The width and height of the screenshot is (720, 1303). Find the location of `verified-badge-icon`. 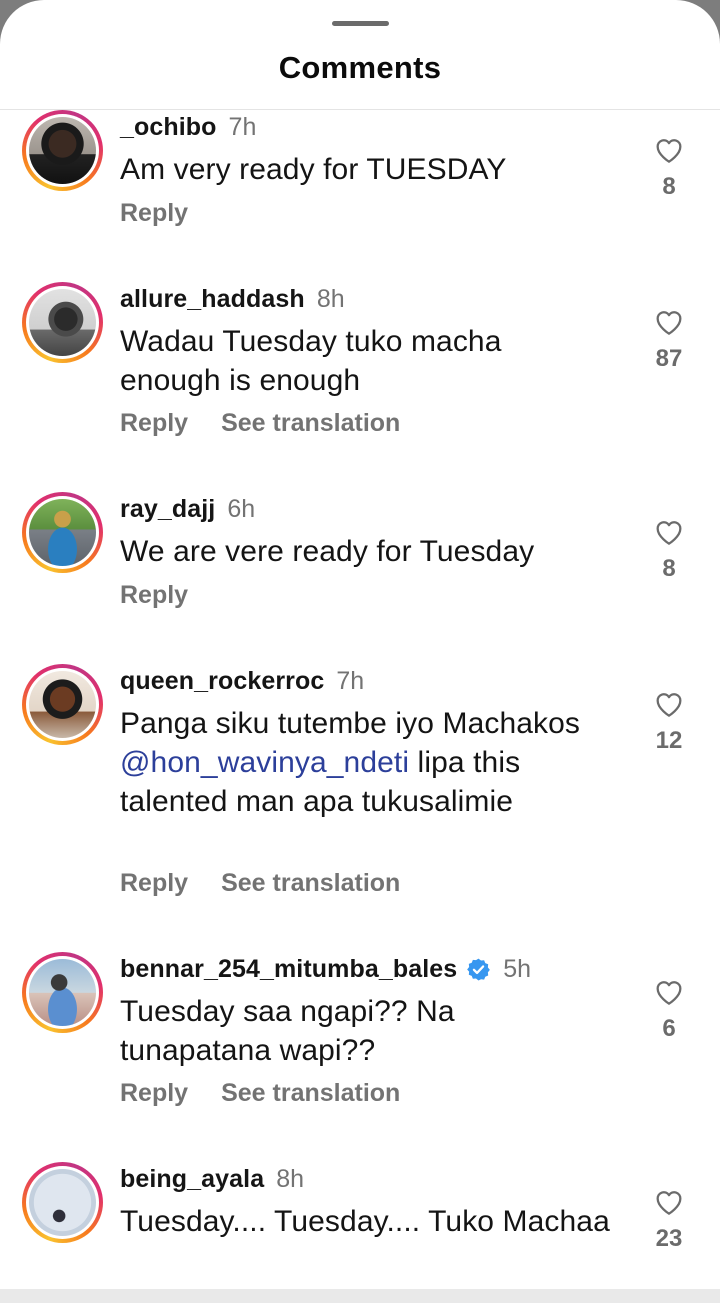

verified-badge-icon is located at coordinates (479, 969).